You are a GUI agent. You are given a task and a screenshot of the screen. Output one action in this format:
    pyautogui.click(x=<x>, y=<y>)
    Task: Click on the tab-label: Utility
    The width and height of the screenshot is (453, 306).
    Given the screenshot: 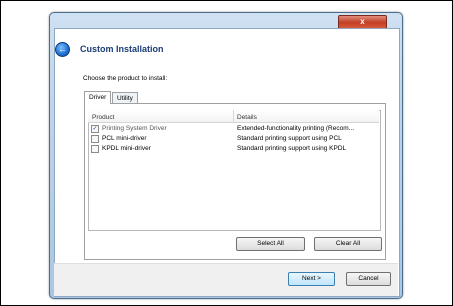 What is the action you would take?
    pyautogui.click(x=125, y=98)
    